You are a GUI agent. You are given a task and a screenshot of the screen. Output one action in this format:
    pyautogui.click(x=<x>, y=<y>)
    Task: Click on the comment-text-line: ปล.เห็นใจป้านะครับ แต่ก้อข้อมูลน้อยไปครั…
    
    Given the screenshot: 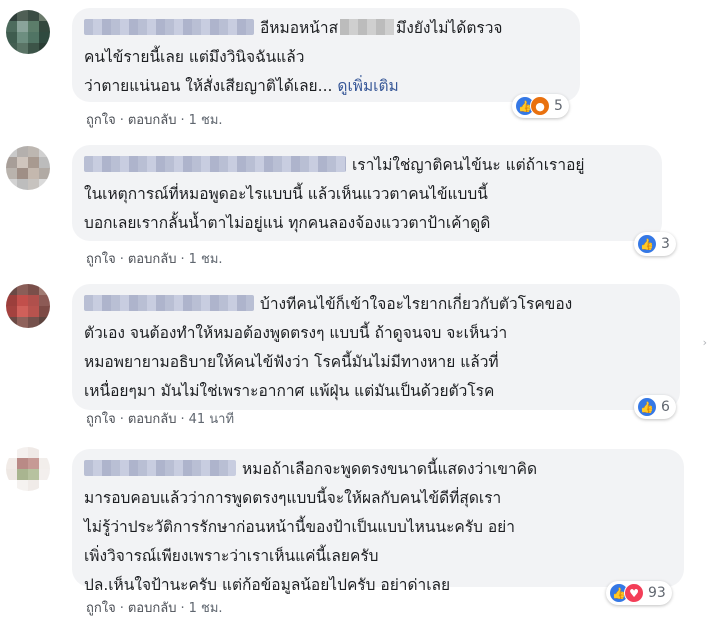 What is the action you would take?
    pyautogui.click(x=267, y=585)
    